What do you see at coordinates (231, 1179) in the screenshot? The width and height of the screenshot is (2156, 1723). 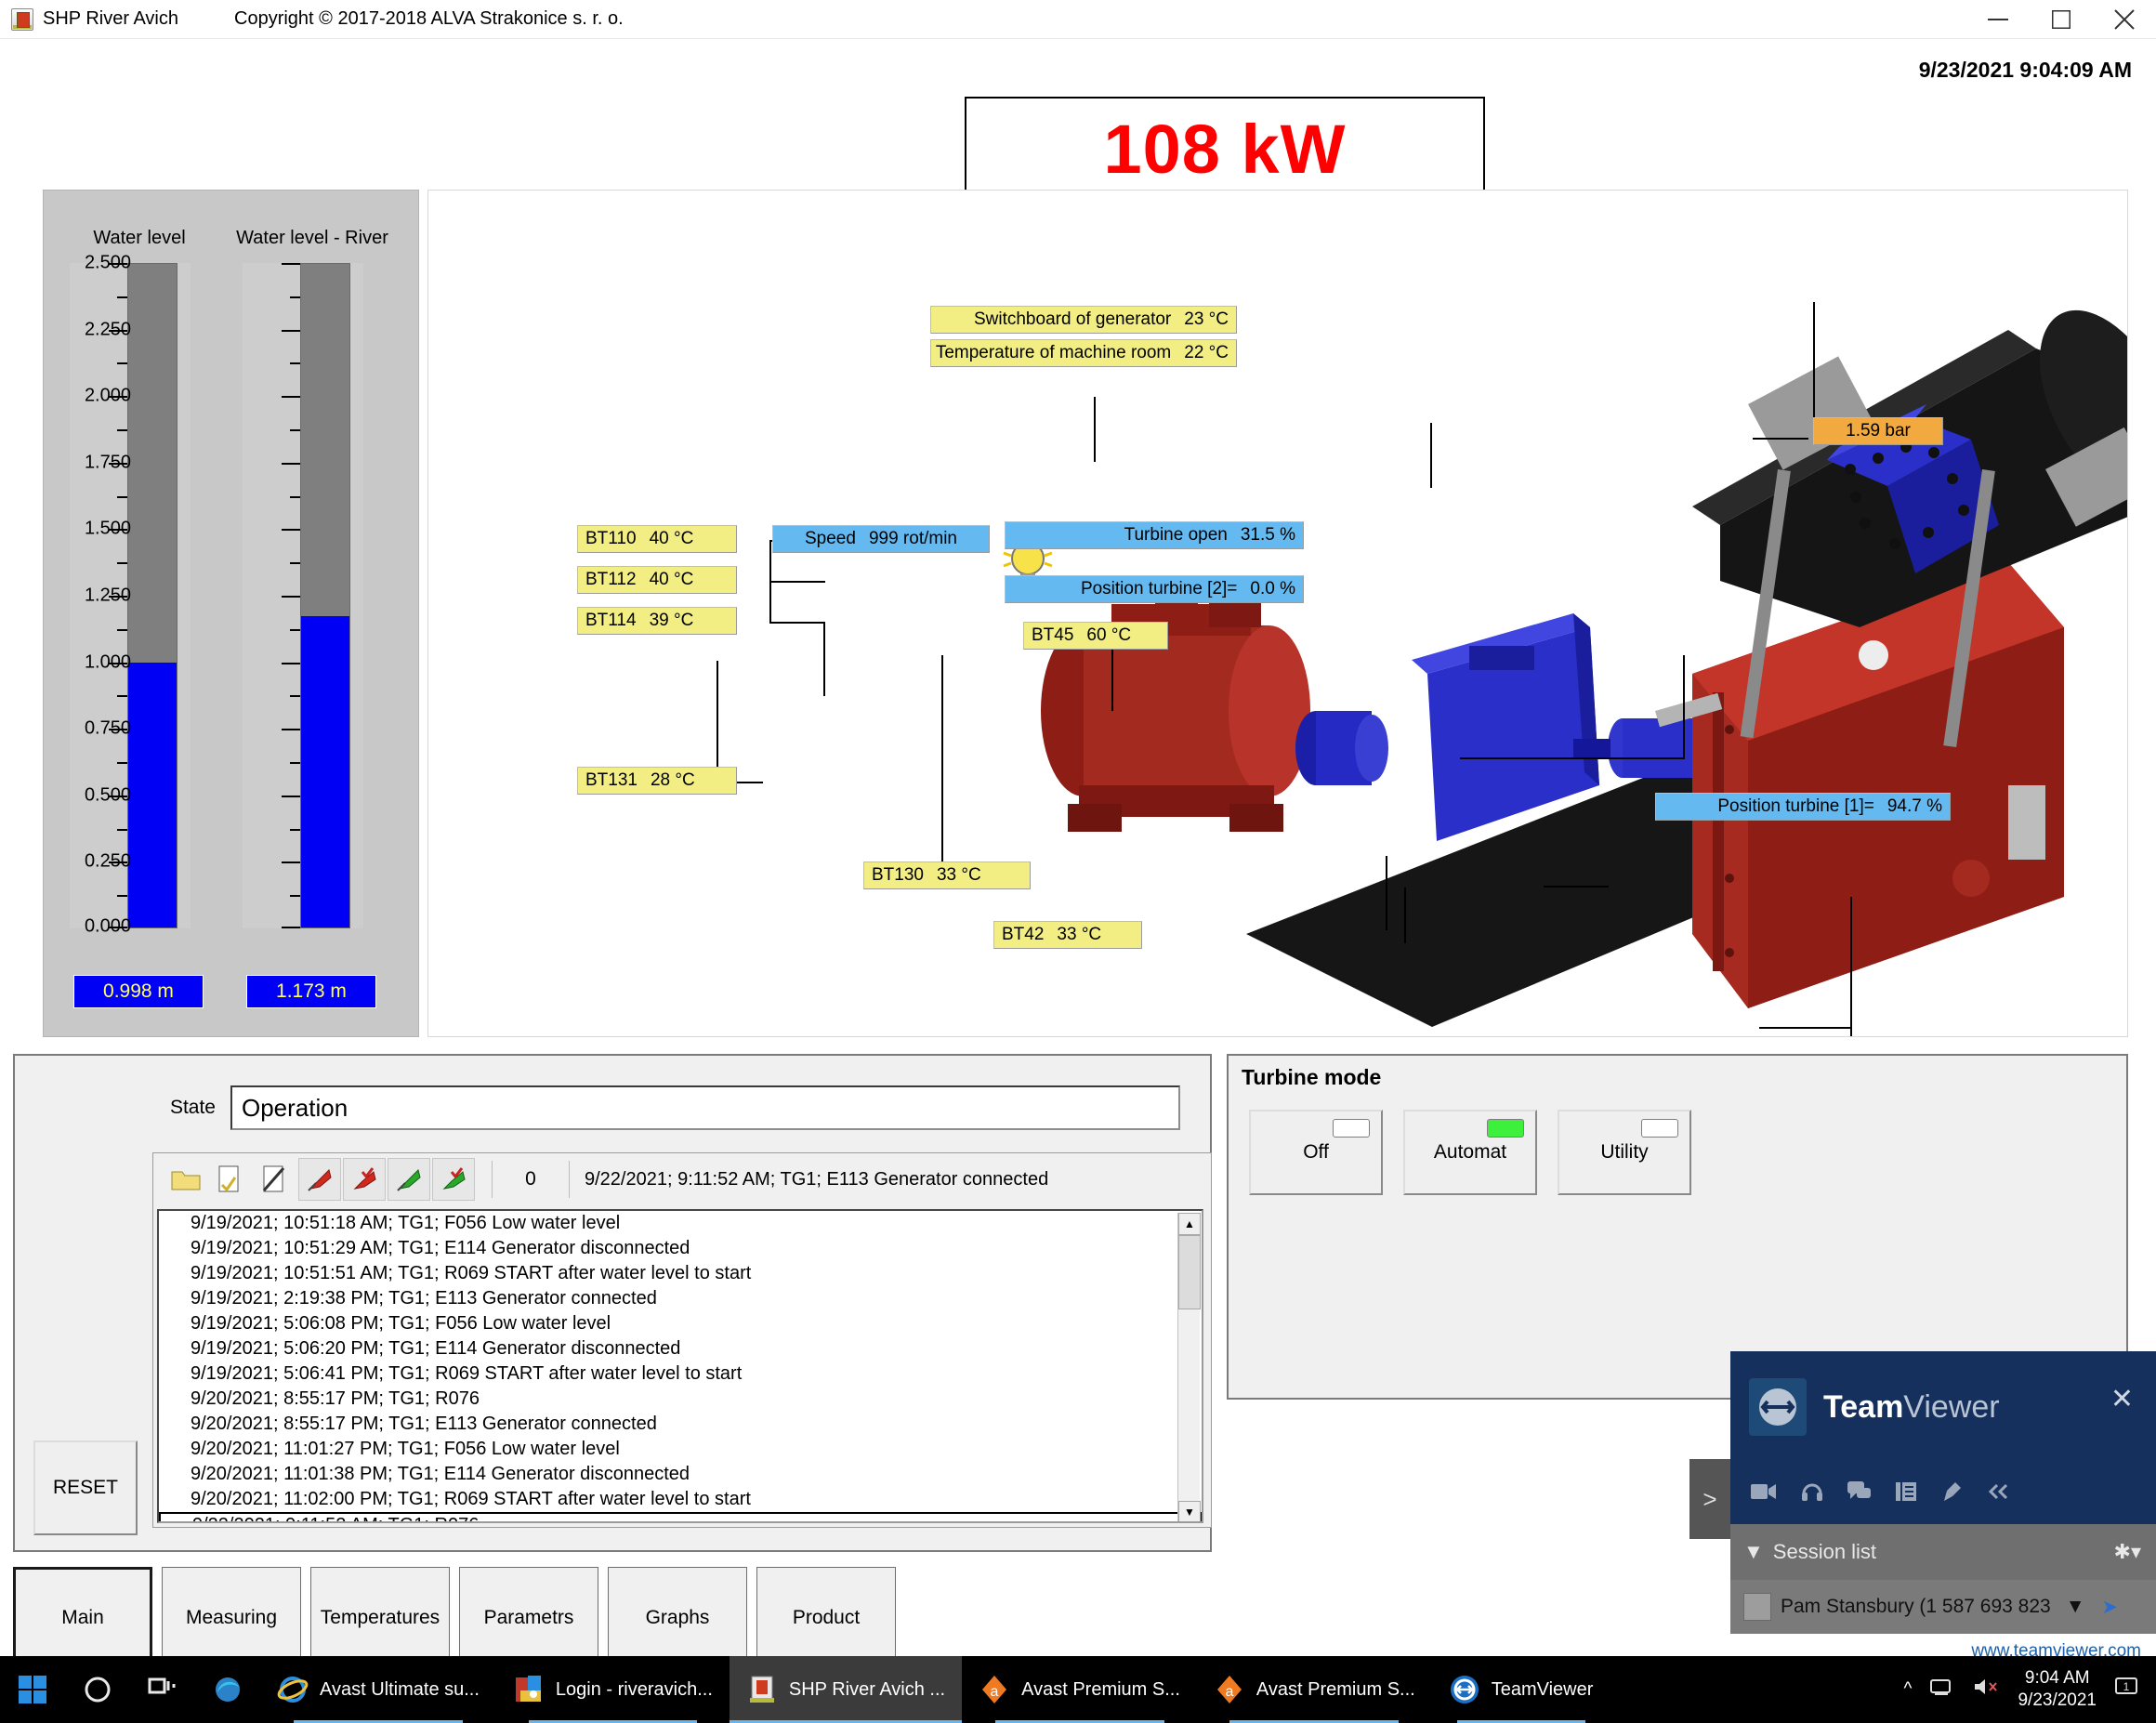 I see `document-check-icon` at bounding box center [231, 1179].